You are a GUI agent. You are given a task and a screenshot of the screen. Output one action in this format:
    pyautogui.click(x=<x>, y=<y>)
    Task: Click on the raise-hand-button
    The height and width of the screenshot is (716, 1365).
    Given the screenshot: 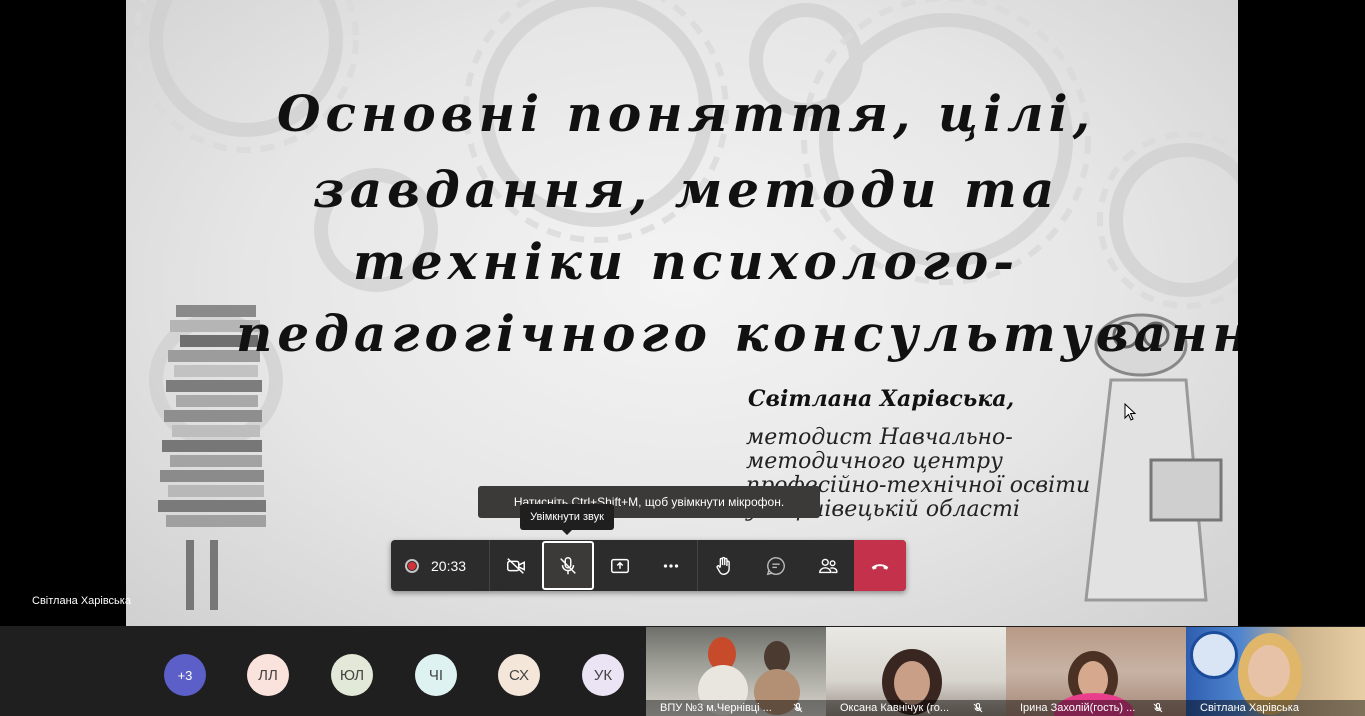 What is the action you would take?
    pyautogui.click(x=724, y=565)
    